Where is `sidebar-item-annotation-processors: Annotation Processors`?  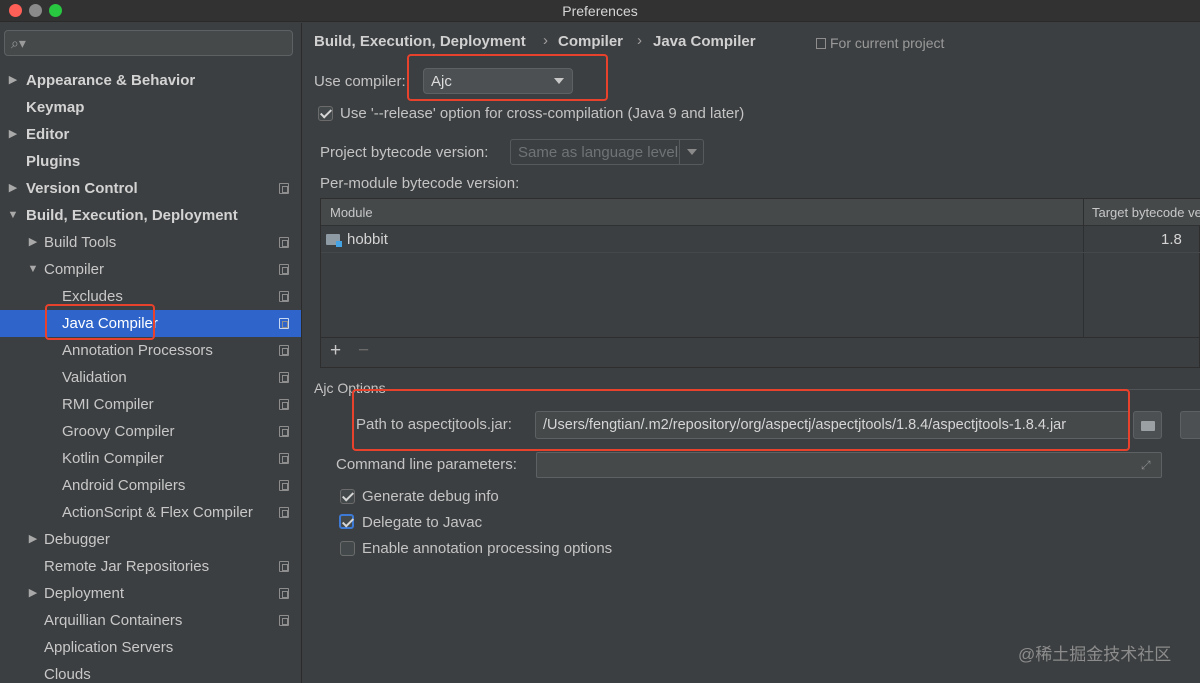 sidebar-item-annotation-processors: Annotation Processors is located at coordinates (150, 350).